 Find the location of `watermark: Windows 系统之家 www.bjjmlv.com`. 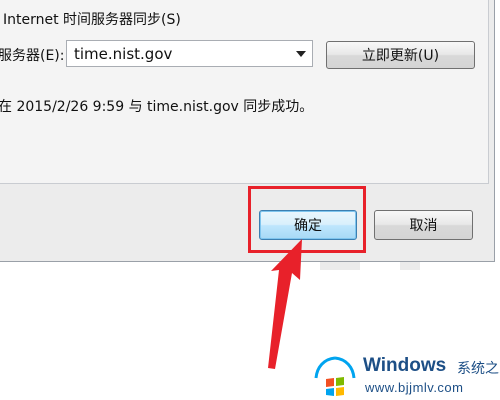

watermark: Windows 系统之家 www.bjjmlv.com is located at coordinates (406, 375).